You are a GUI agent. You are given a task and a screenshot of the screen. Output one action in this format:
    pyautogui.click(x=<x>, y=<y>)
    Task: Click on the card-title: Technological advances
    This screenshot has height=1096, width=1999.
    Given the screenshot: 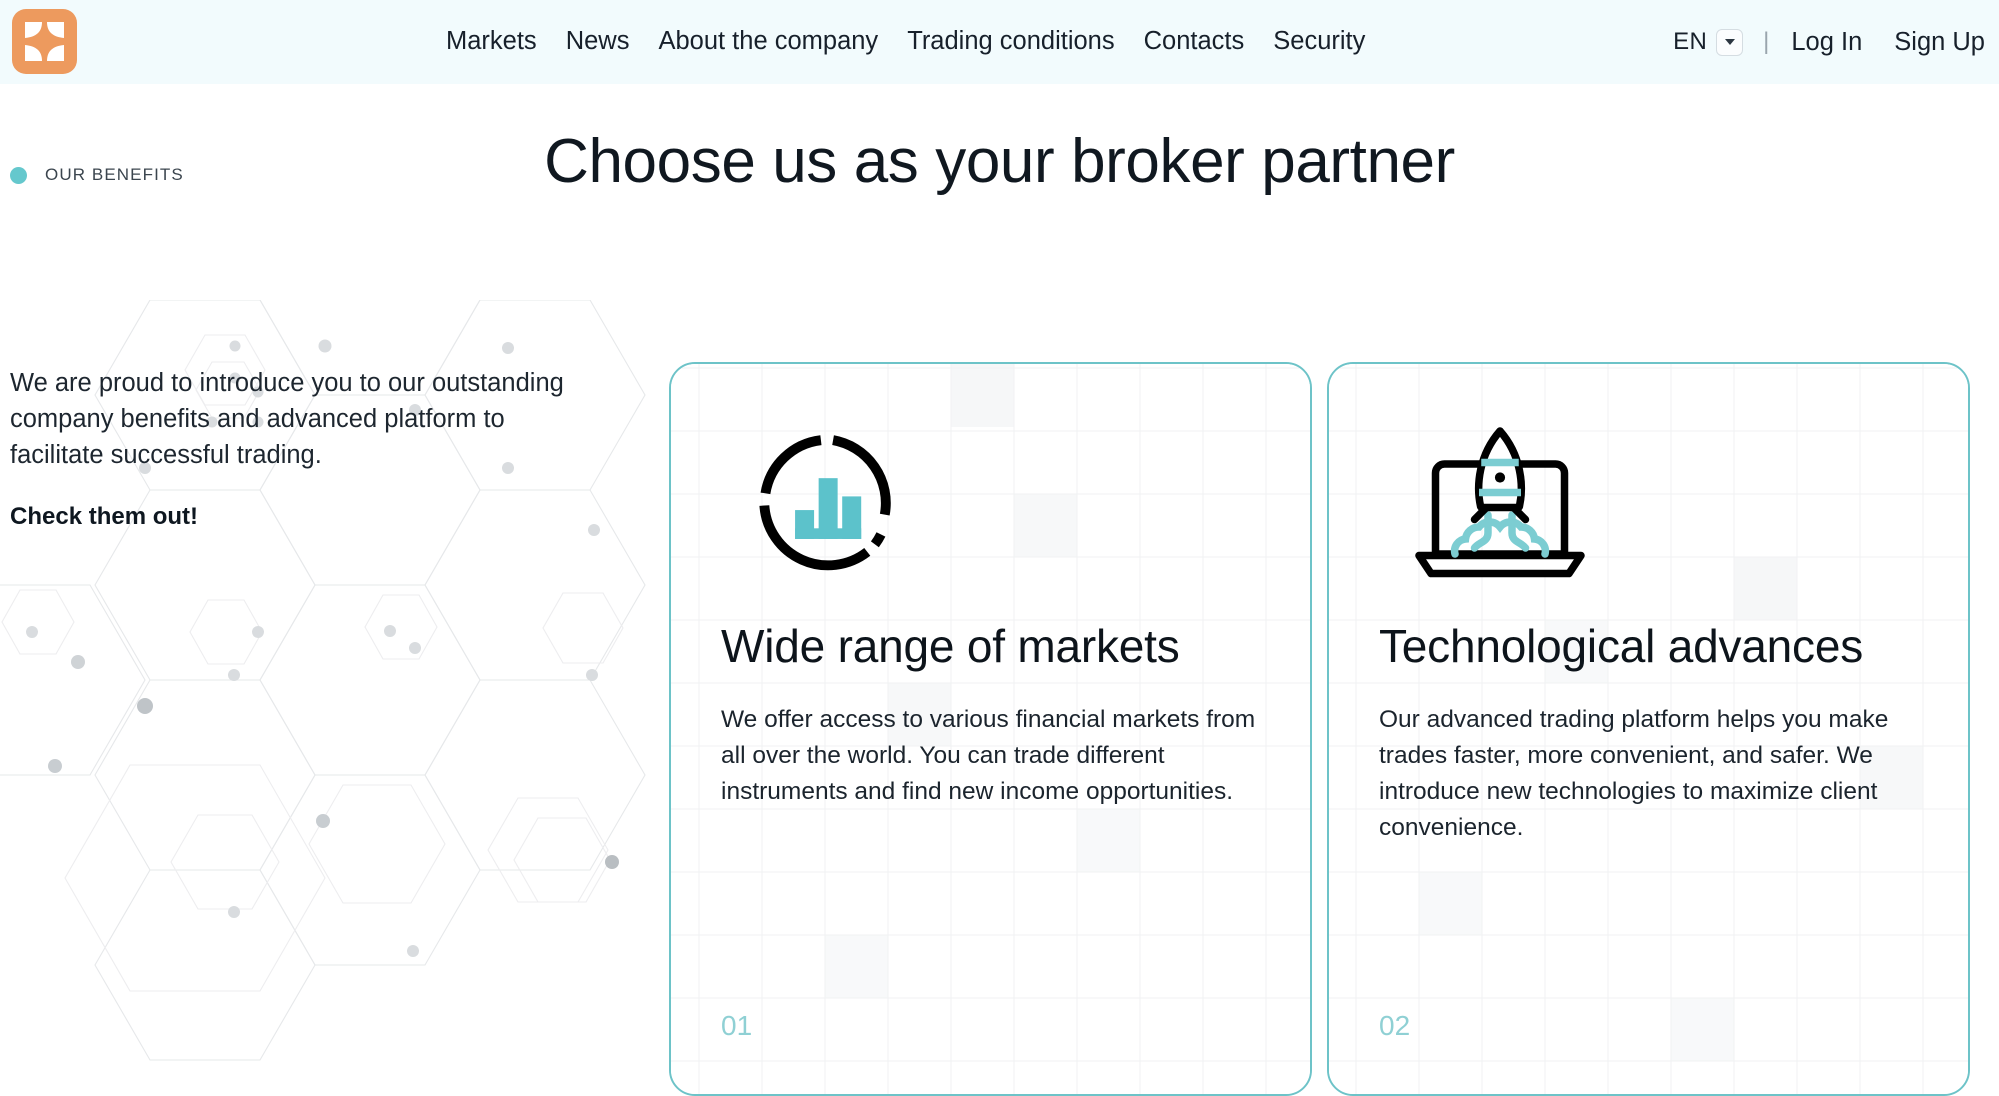 What is the action you would take?
    pyautogui.click(x=1621, y=646)
    